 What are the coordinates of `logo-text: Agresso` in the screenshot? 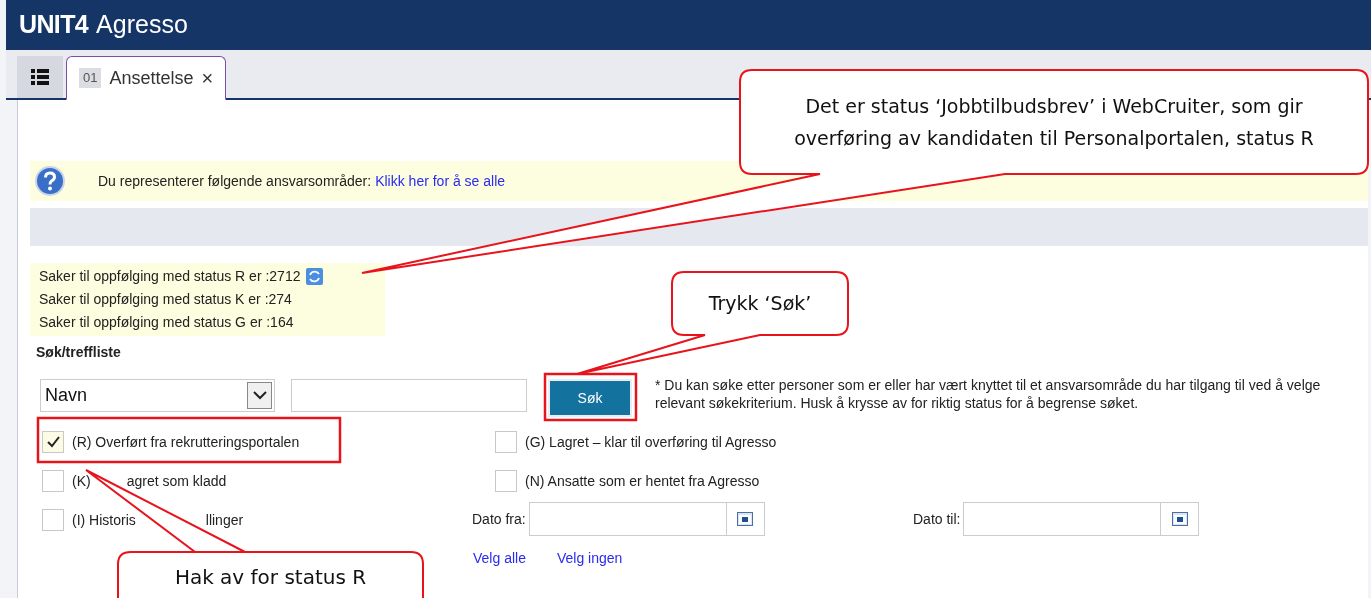 It's located at (142, 25).